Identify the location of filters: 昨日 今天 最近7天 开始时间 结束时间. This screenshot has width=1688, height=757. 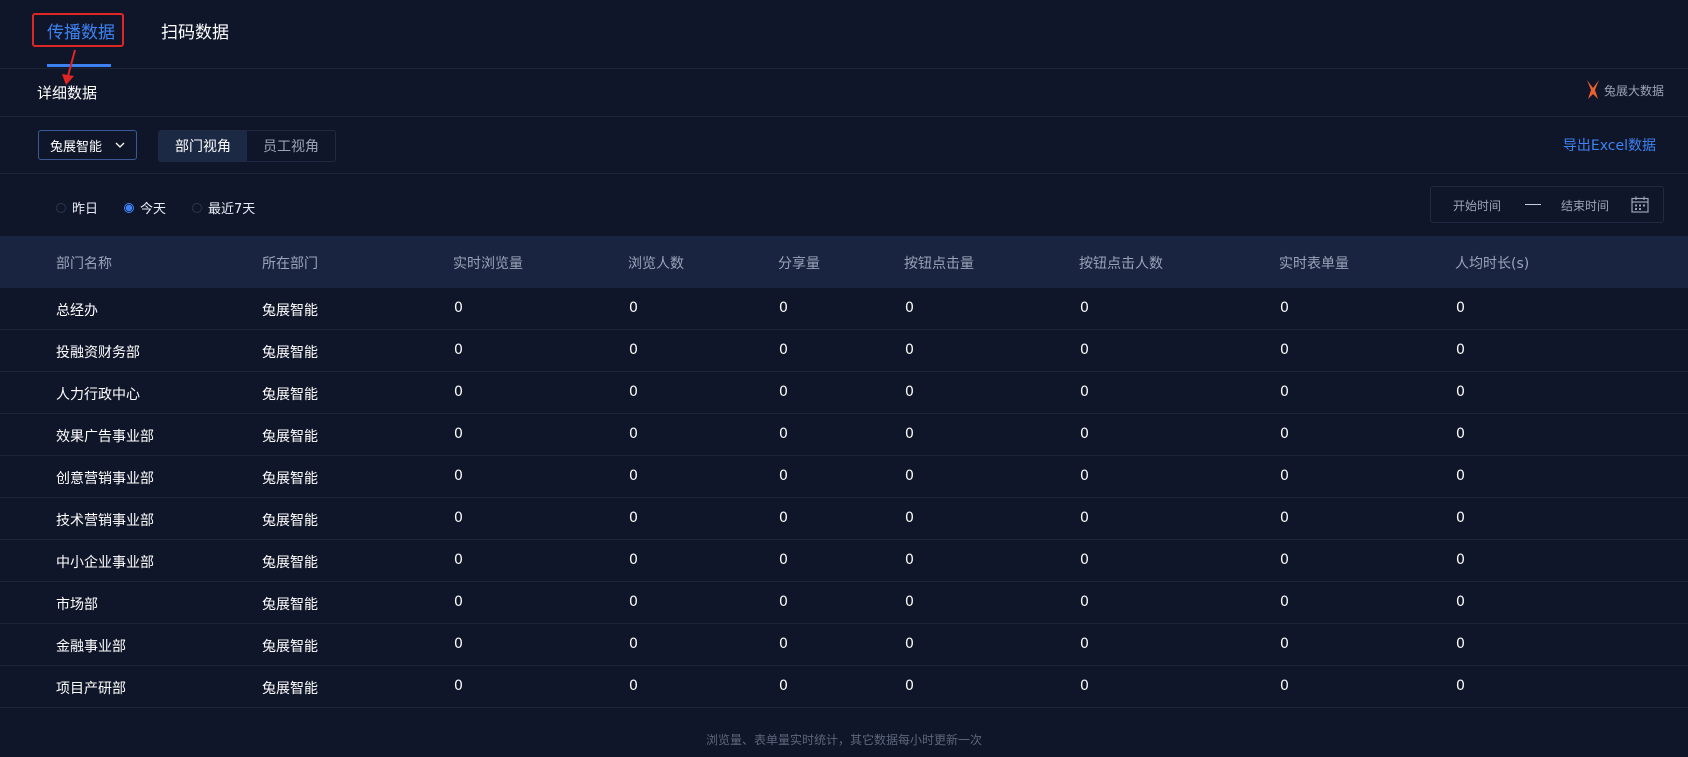
(844, 205).